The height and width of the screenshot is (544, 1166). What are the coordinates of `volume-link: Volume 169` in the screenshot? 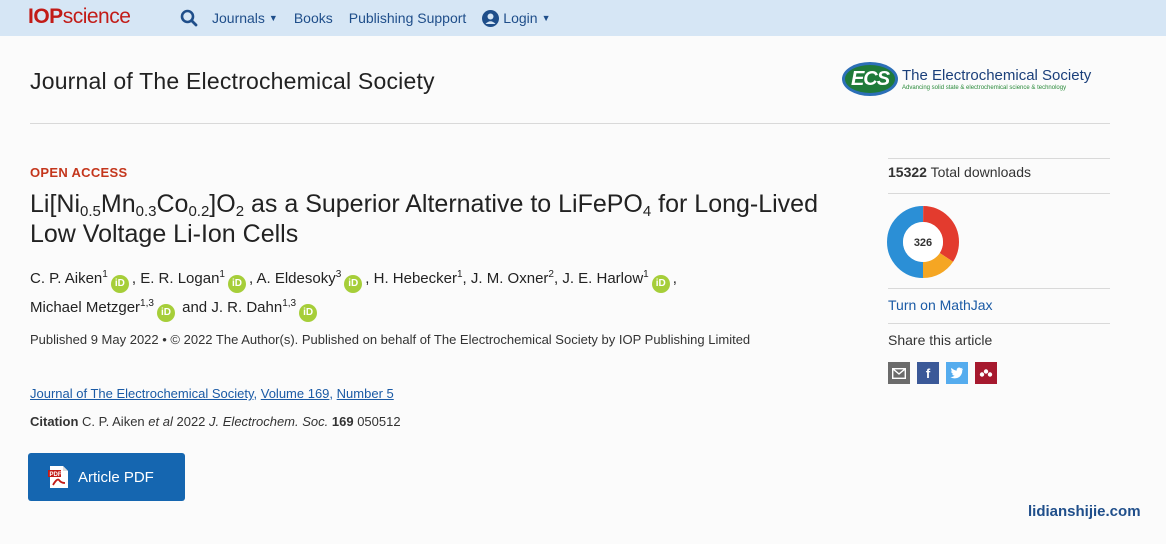 It's located at (295, 393).